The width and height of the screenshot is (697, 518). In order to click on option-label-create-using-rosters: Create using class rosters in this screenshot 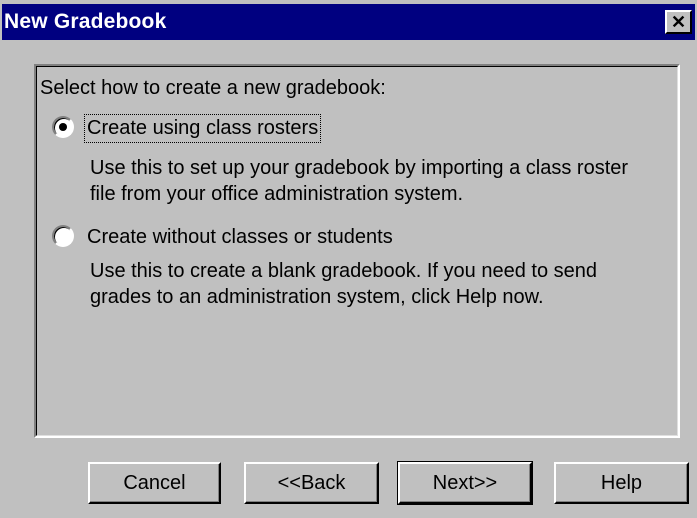, I will do `click(202, 128)`.